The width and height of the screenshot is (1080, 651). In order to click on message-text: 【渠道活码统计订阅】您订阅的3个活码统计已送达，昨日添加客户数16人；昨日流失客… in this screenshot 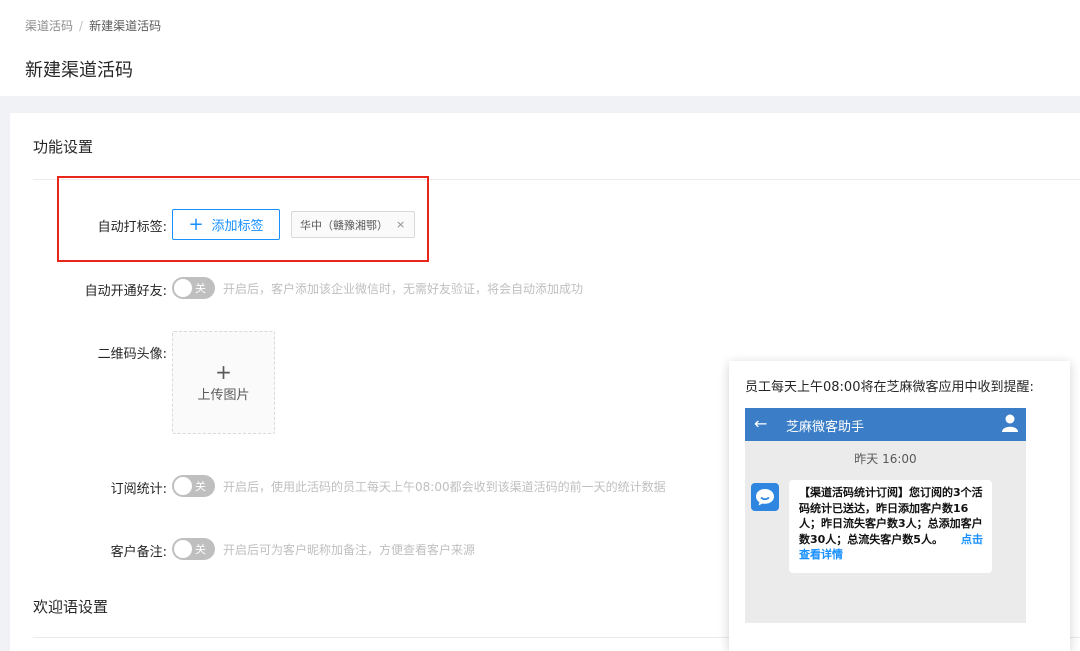, I will do `click(891, 516)`.